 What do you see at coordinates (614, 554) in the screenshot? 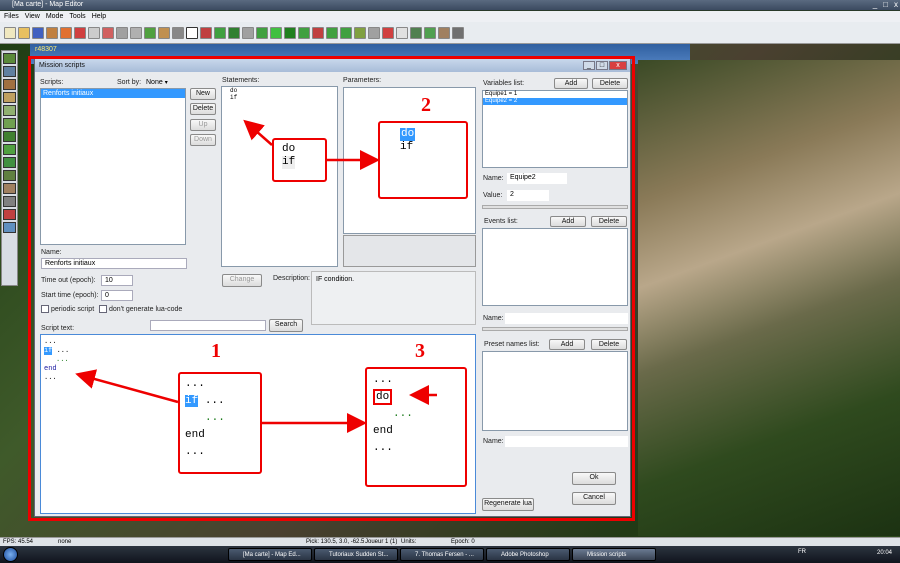
I see `task-mission-scripts: Mission scripts` at bounding box center [614, 554].